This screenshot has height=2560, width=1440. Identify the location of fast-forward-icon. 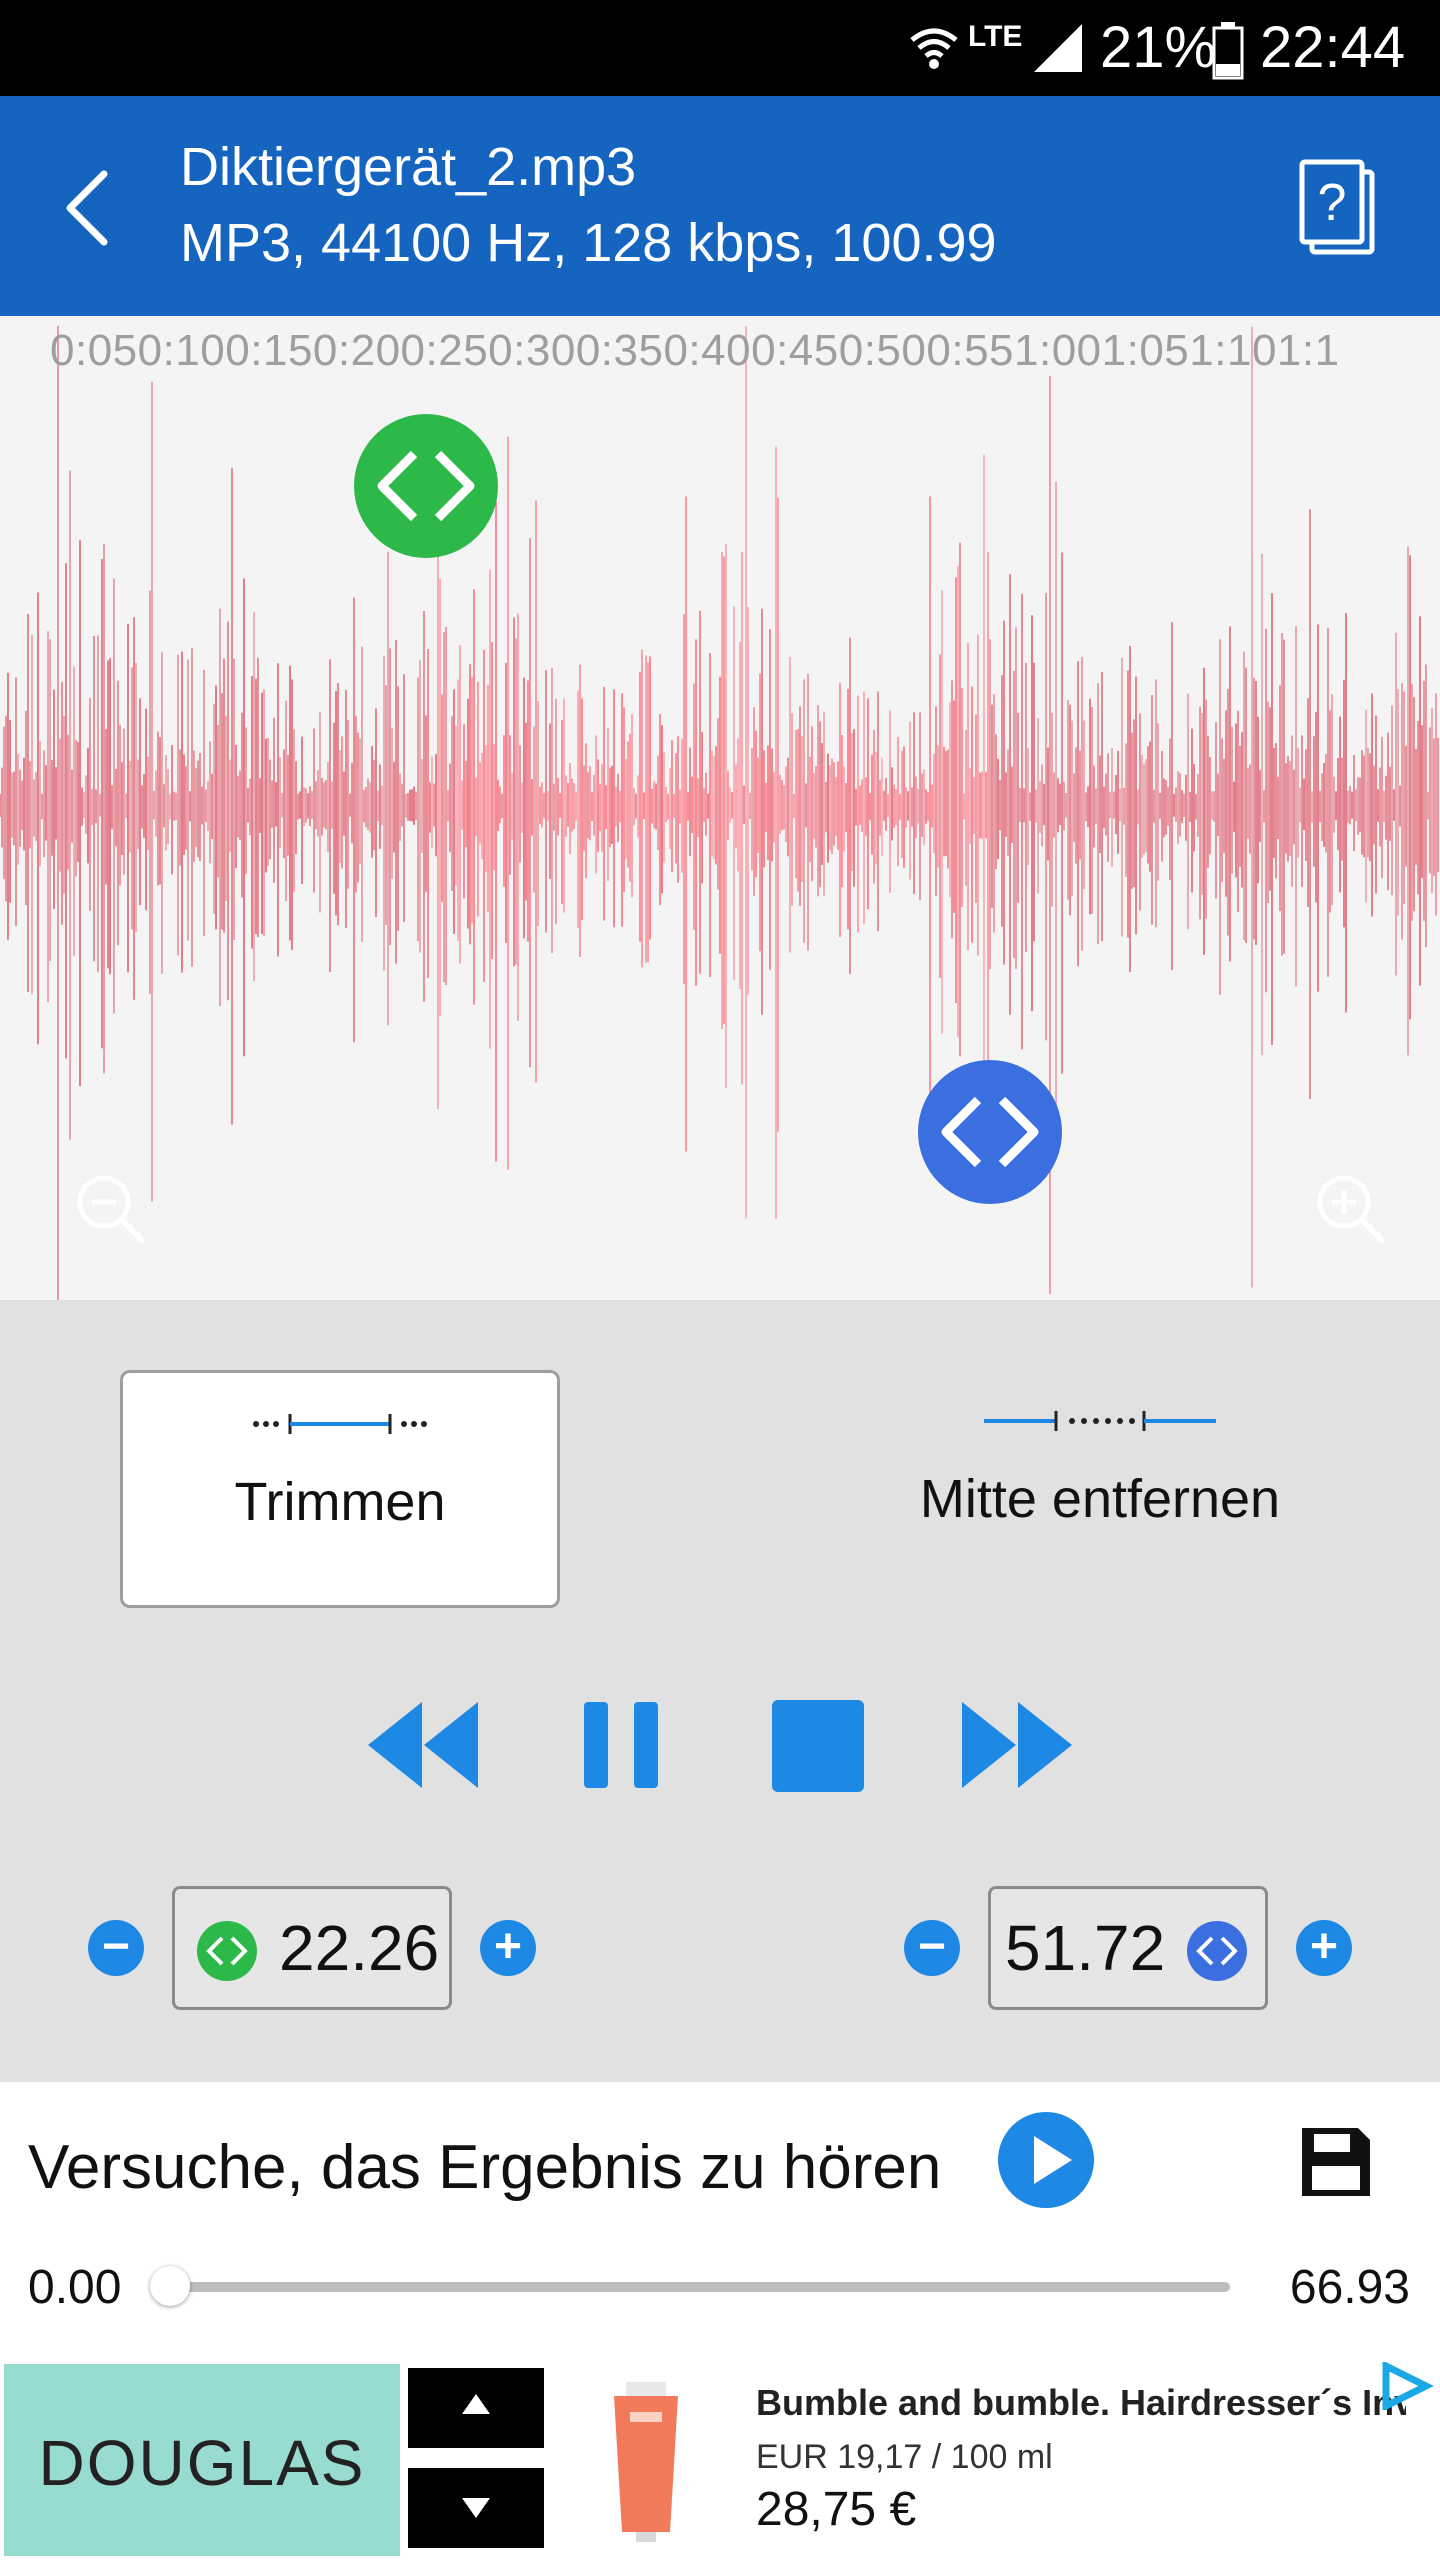
(1017, 1745).